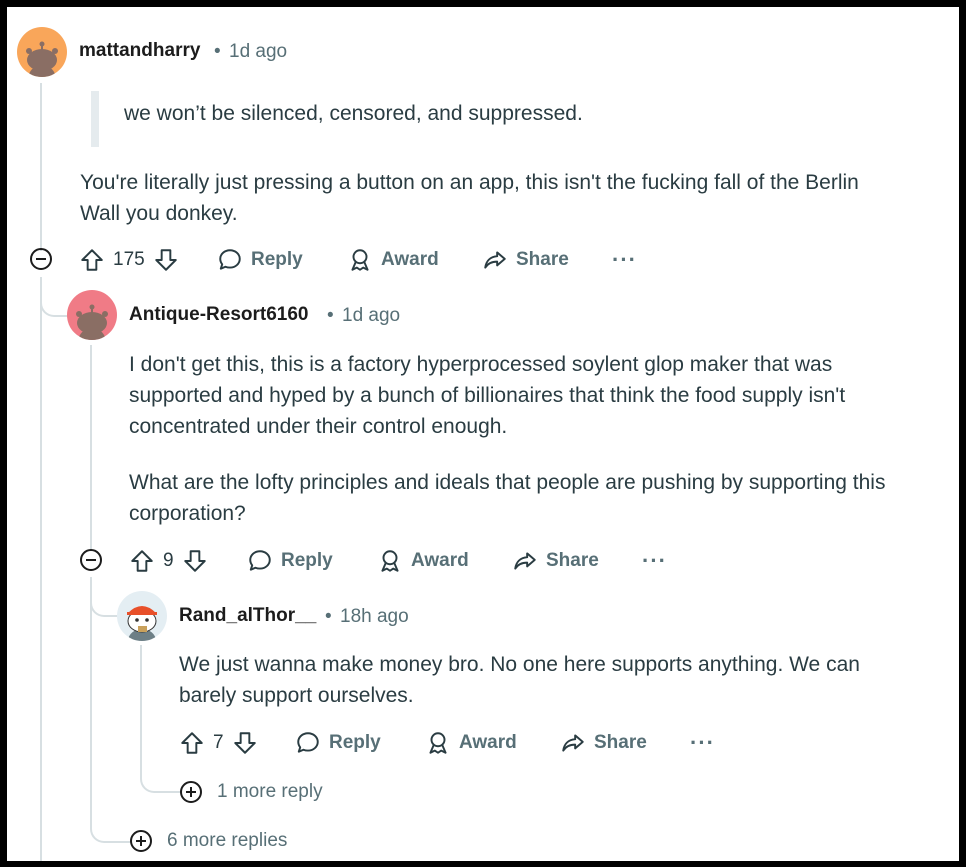 This screenshot has width=966, height=867. I want to click on comment-body-line: corporation?, so click(187, 513).